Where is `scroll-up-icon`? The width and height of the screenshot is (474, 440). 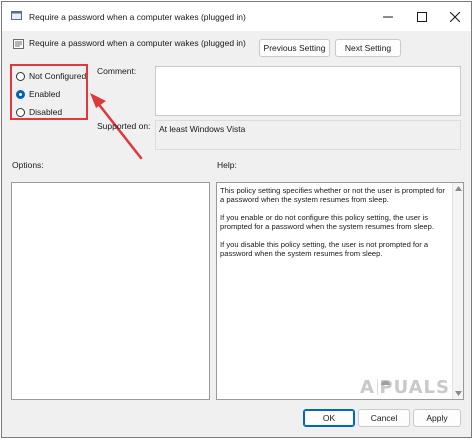 scroll-up-icon is located at coordinates (458, 188).